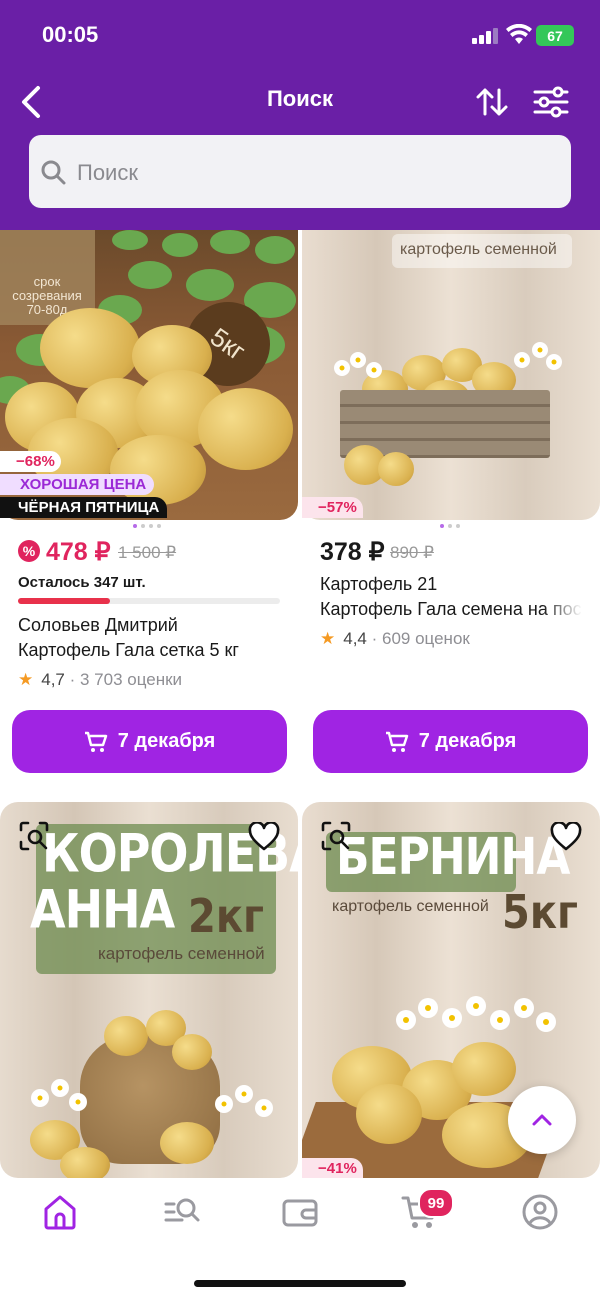 This screenshot has width=600, height=1297. What do you see at coordinates (182, 1212) in the screenshot?
I see `catalog-icon` at bounding box center [182, 1212].